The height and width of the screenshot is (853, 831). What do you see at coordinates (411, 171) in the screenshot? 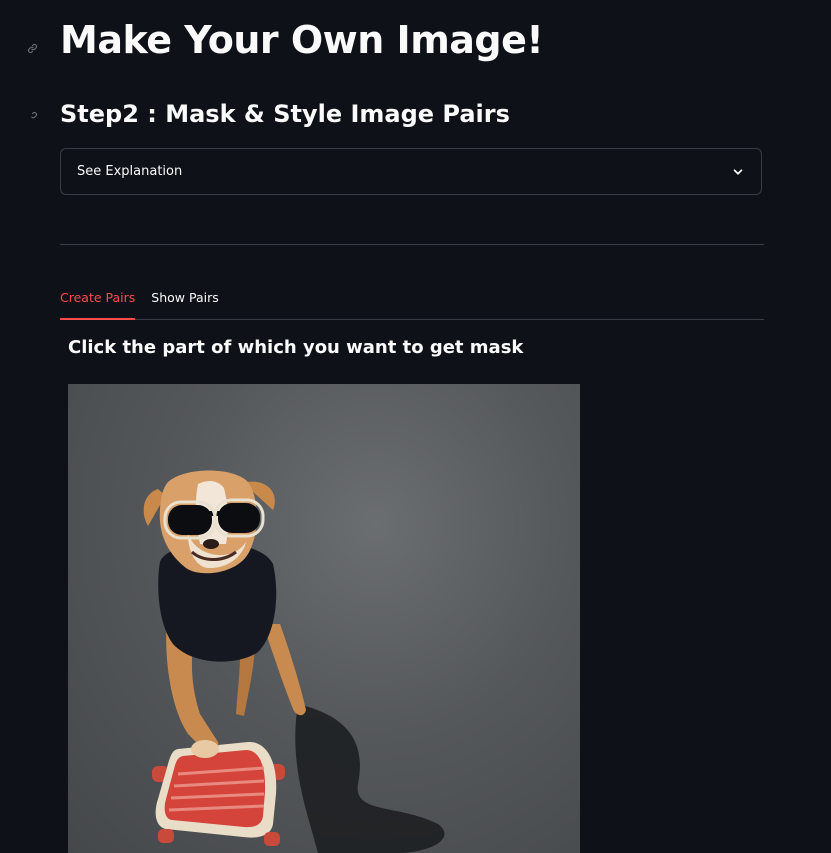
I see `explanation-expander: See Explanation` at bounding box center [411, 171].